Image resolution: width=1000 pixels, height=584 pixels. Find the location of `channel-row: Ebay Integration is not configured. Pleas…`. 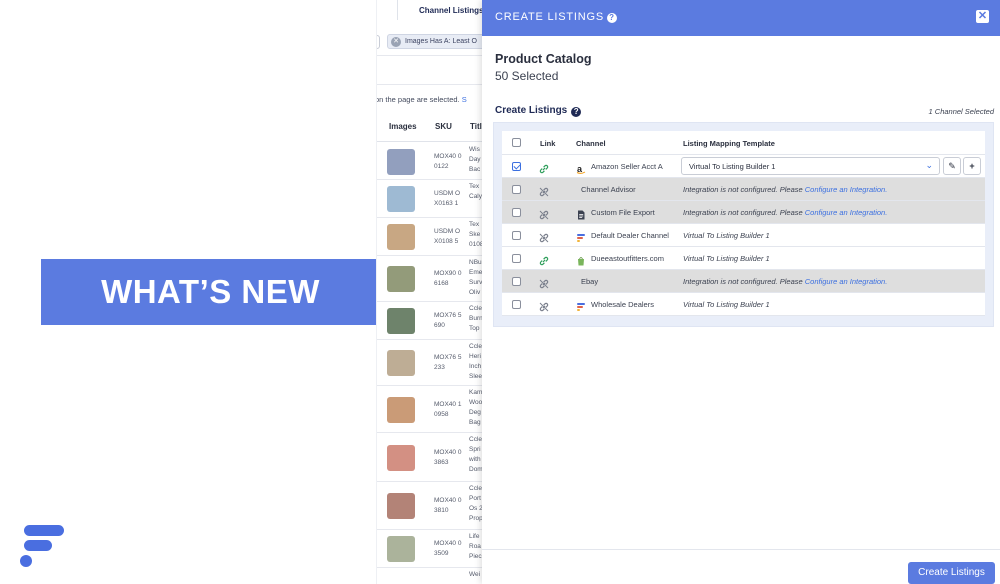

channel-row: Ebay Integration is not configured. Pleas… is located at coordinates (743, 281).